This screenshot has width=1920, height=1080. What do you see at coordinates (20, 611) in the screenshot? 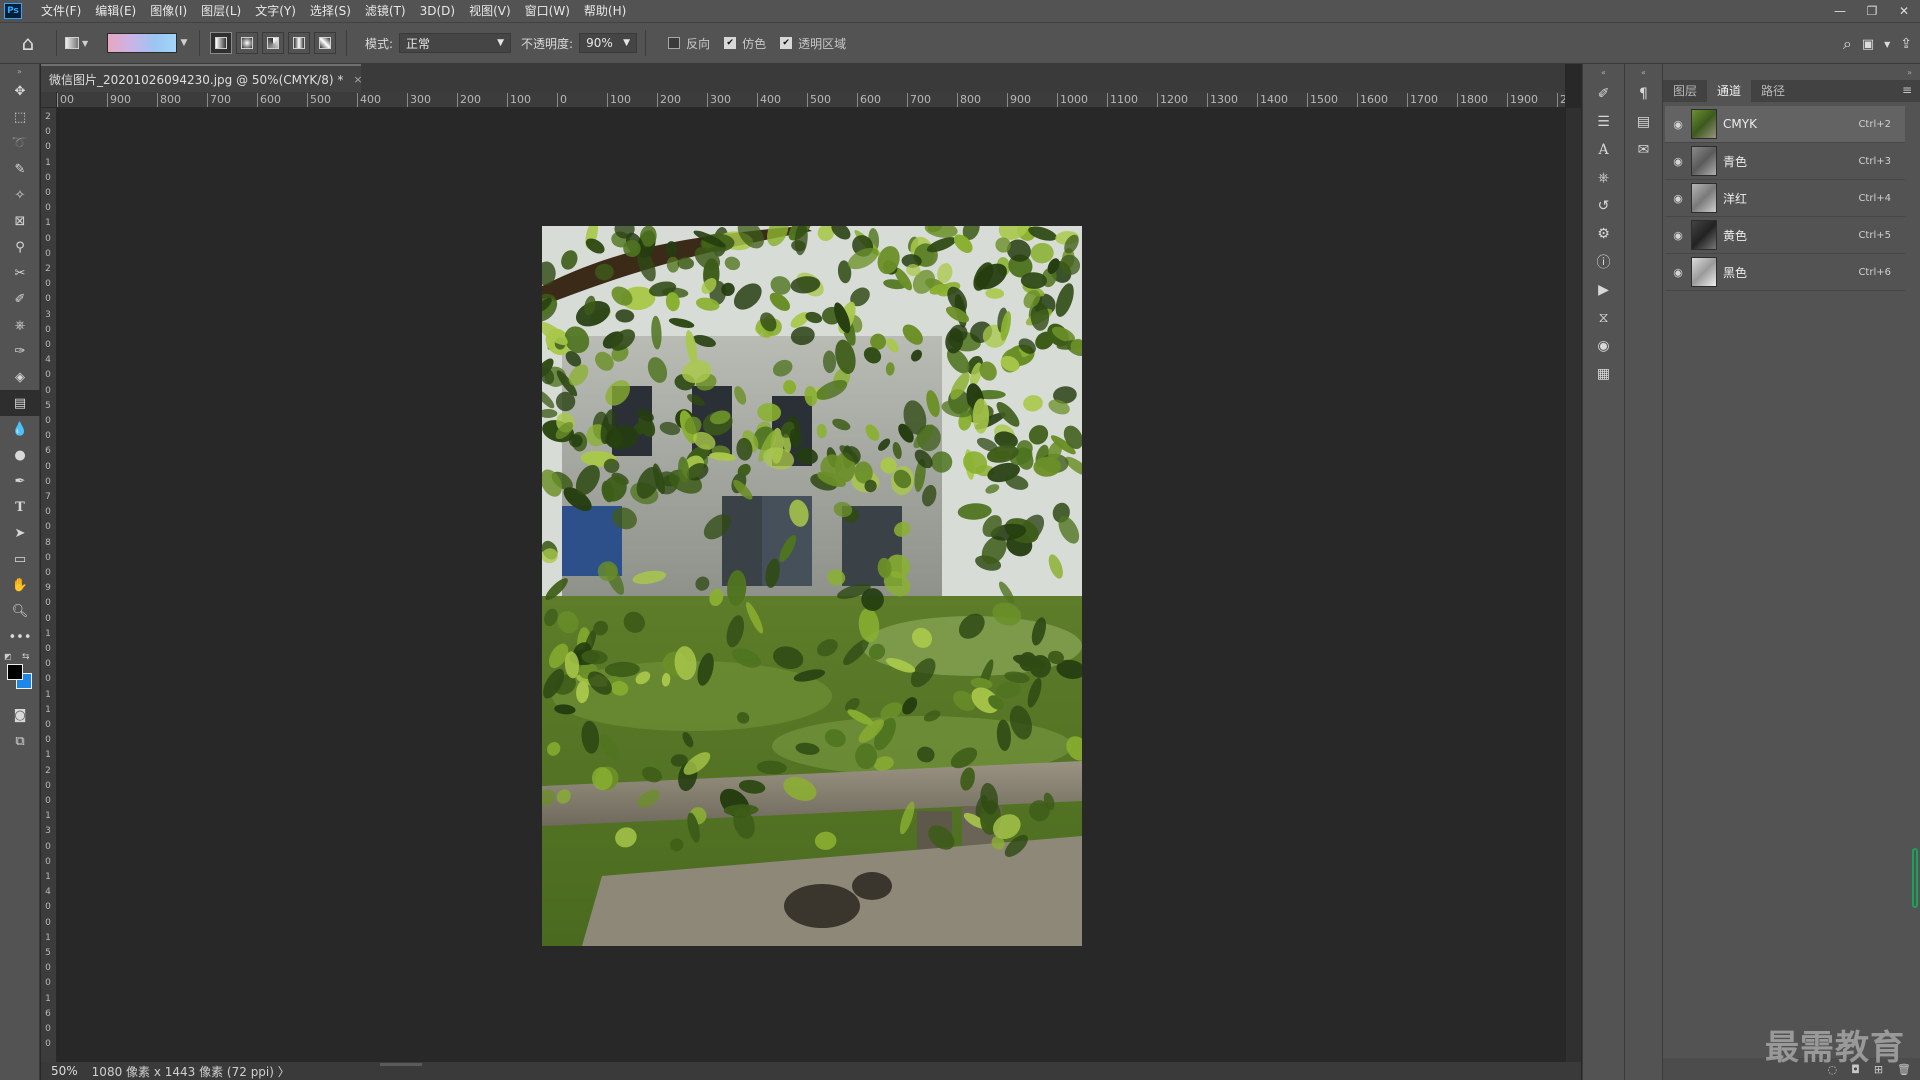
I see `zoom-tool-icon: 🔍︎` at bounding box center [20, 611].